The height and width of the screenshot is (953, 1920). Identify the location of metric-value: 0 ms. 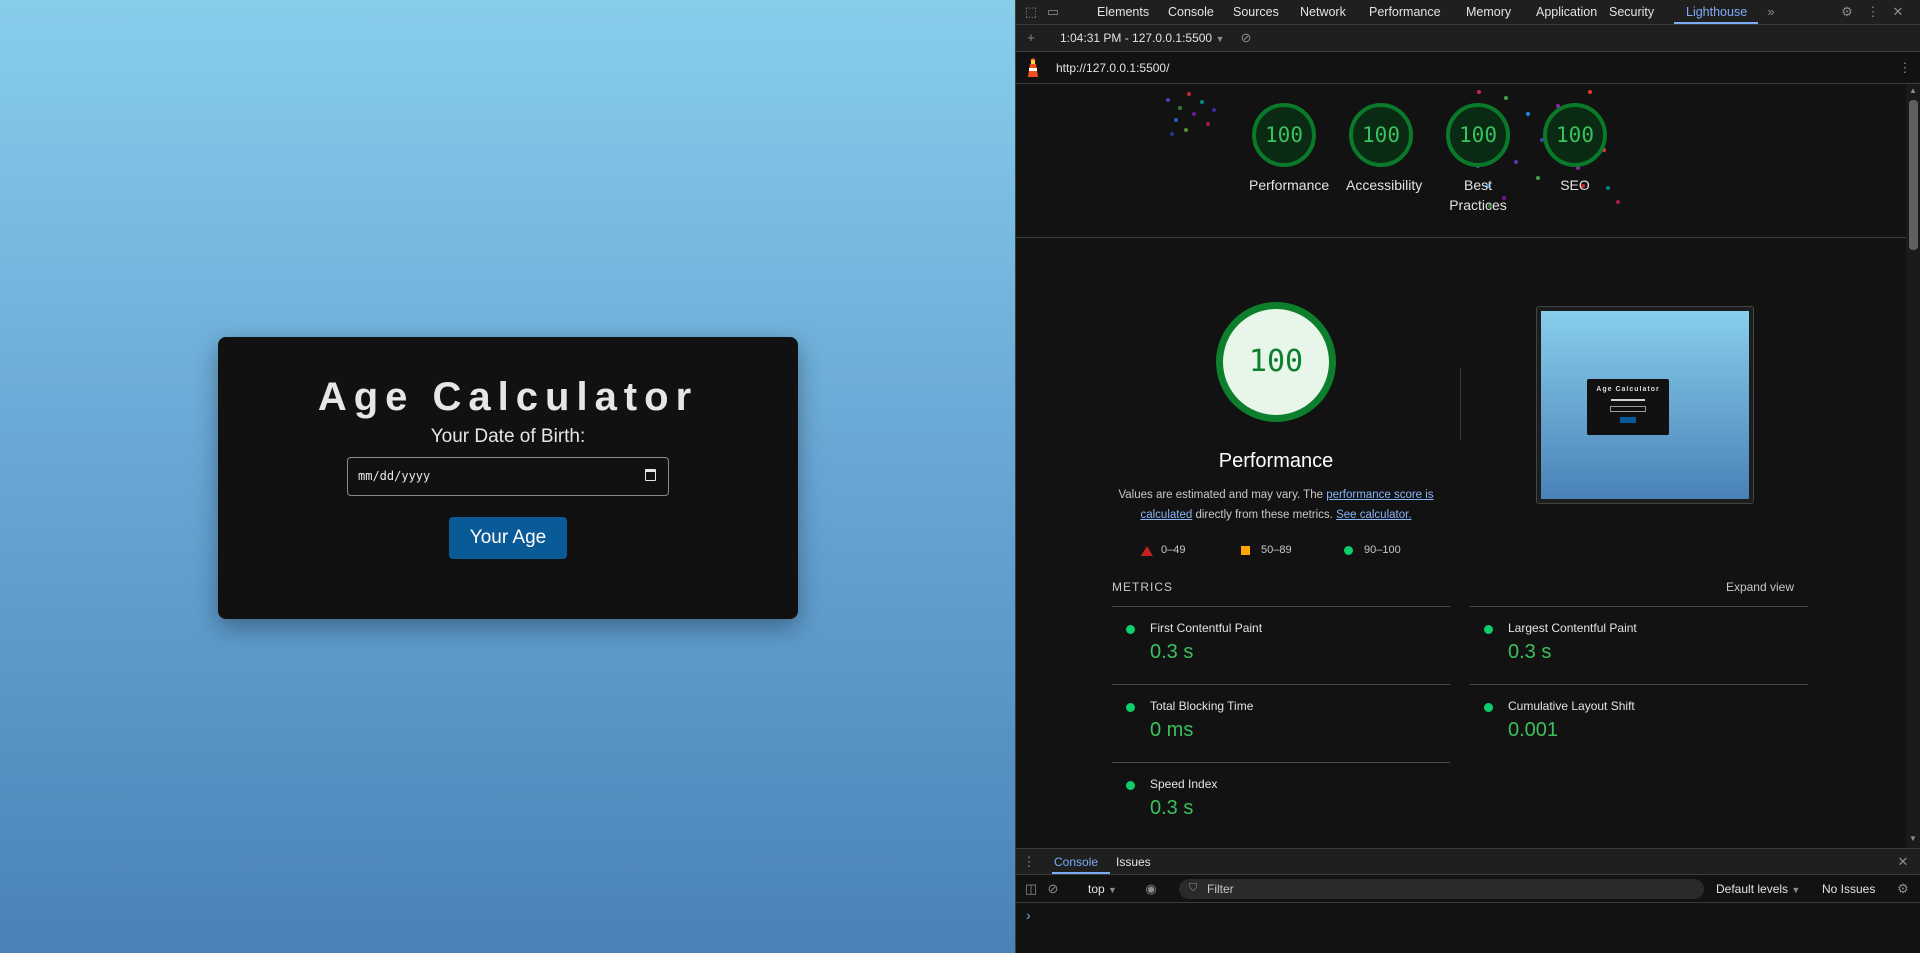
(1172, 730).